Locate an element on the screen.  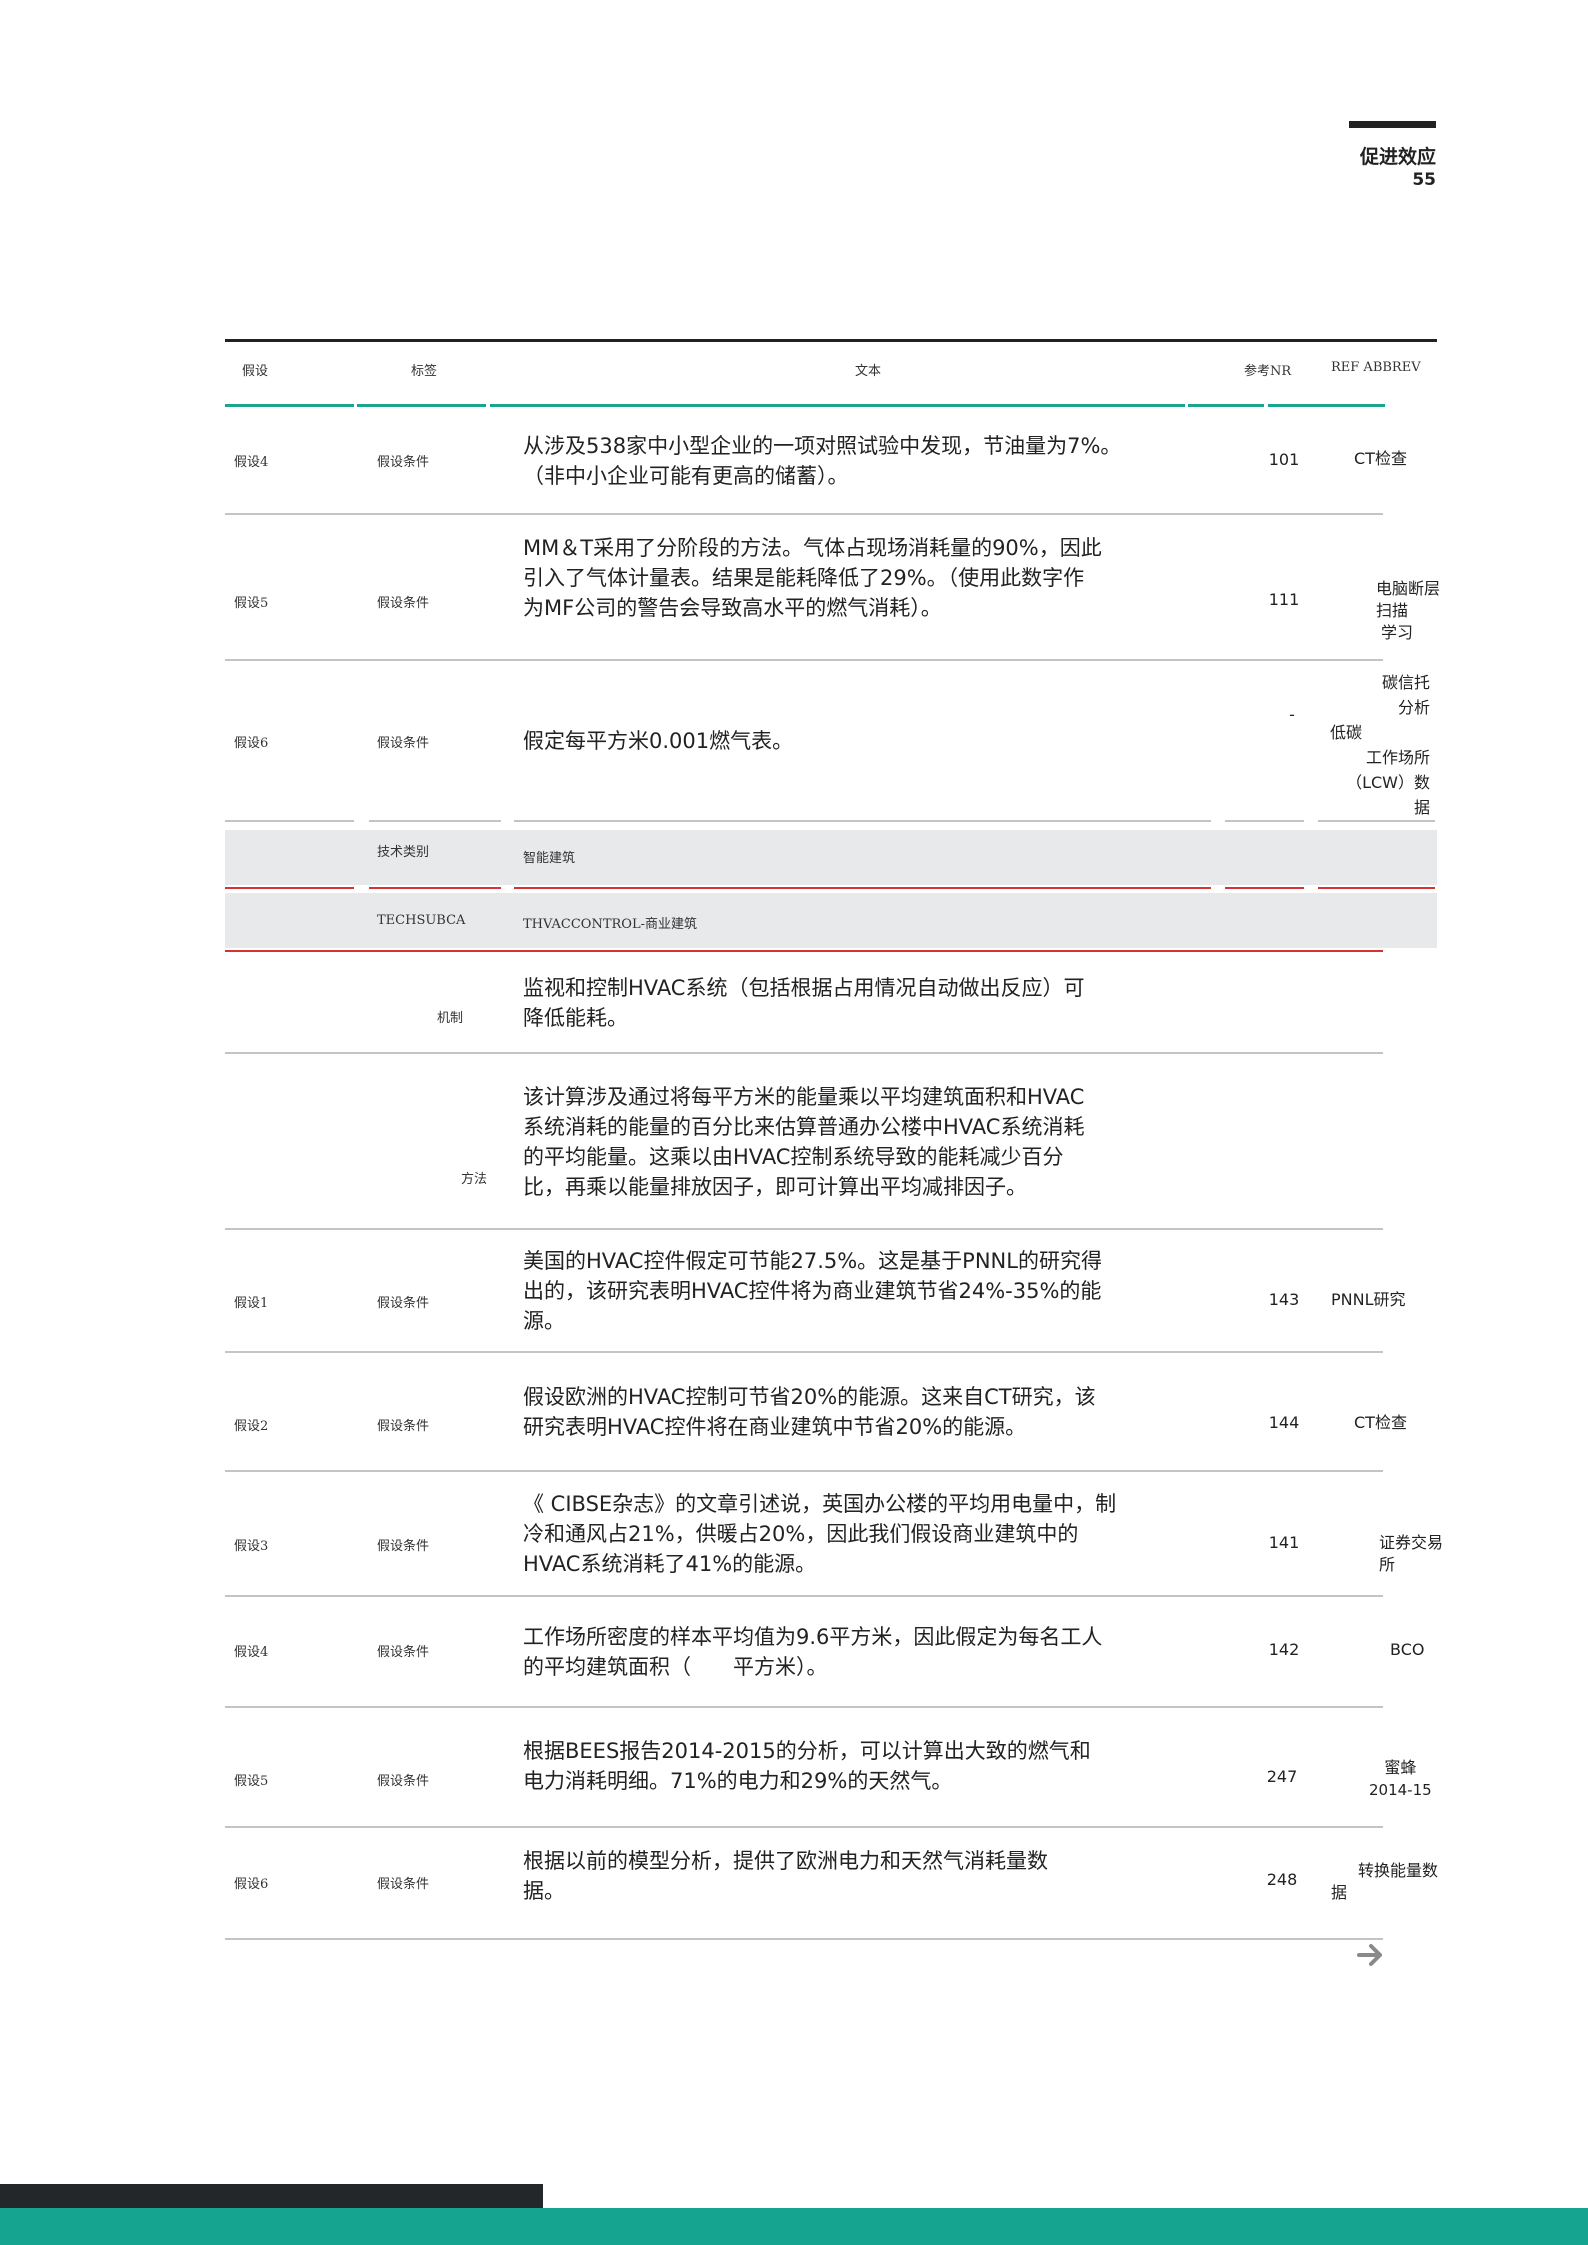
row-ref-nr: 111 is located at coordinates (1284, 599).